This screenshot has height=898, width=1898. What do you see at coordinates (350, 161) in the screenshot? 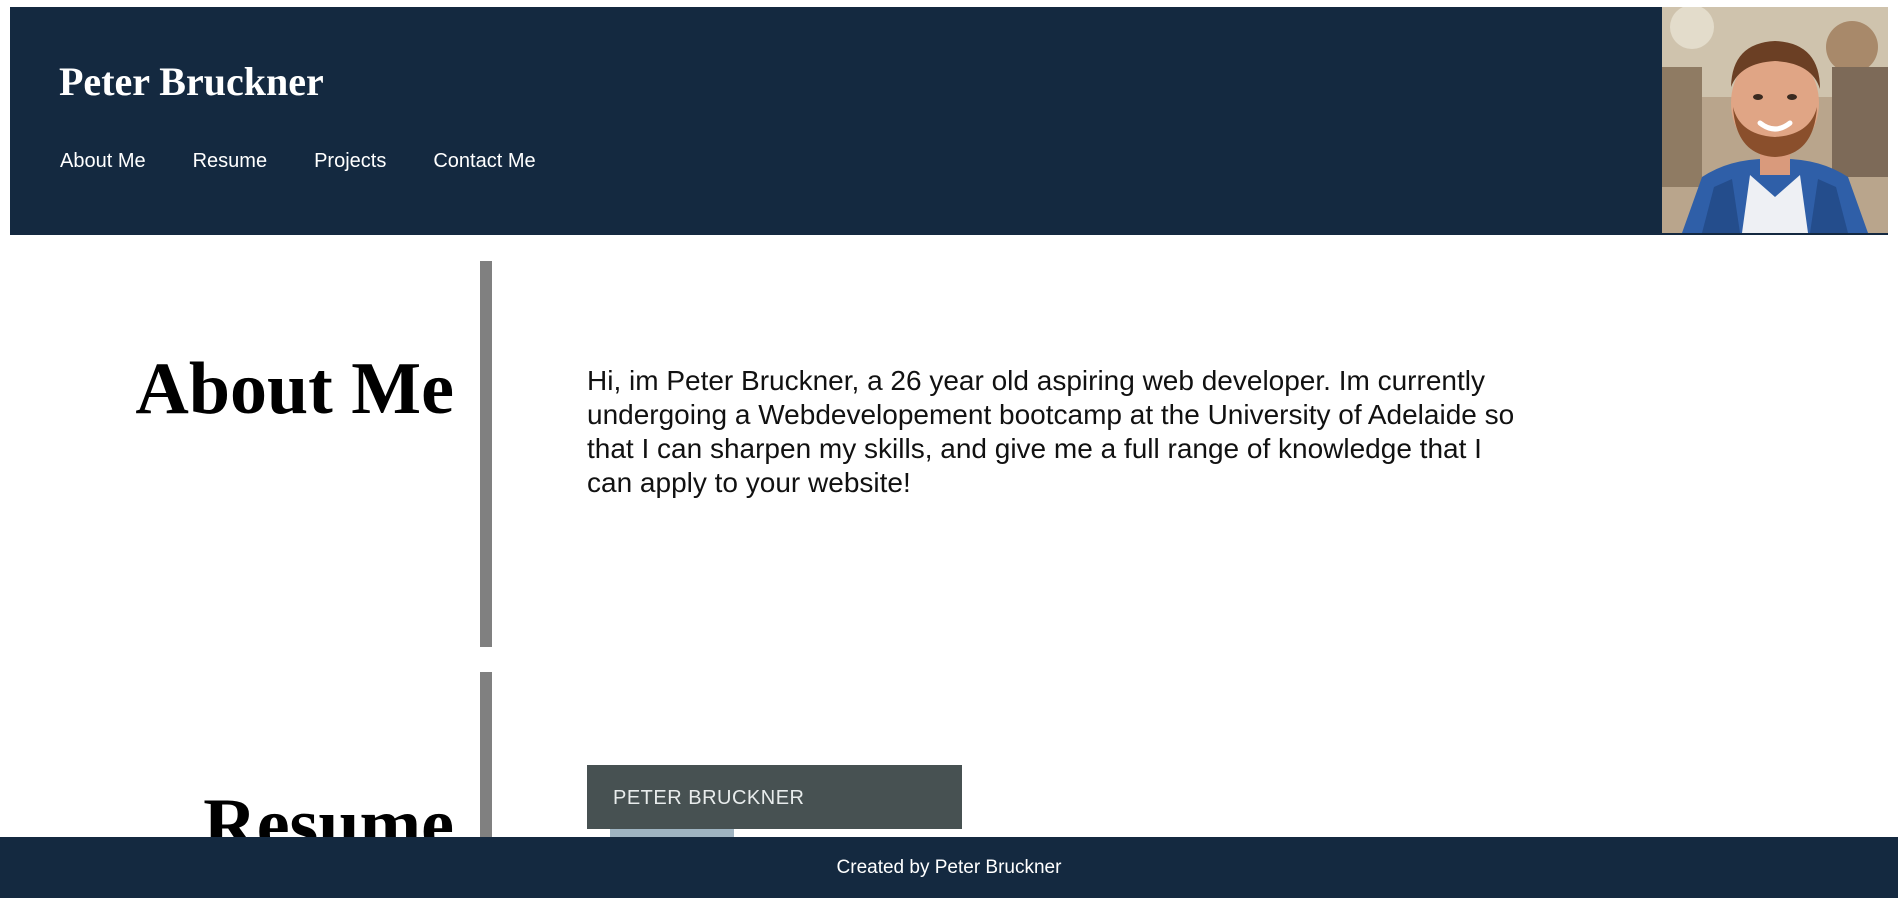
I see `nav-link-projects: Projects` at bounding box center [350, 161].